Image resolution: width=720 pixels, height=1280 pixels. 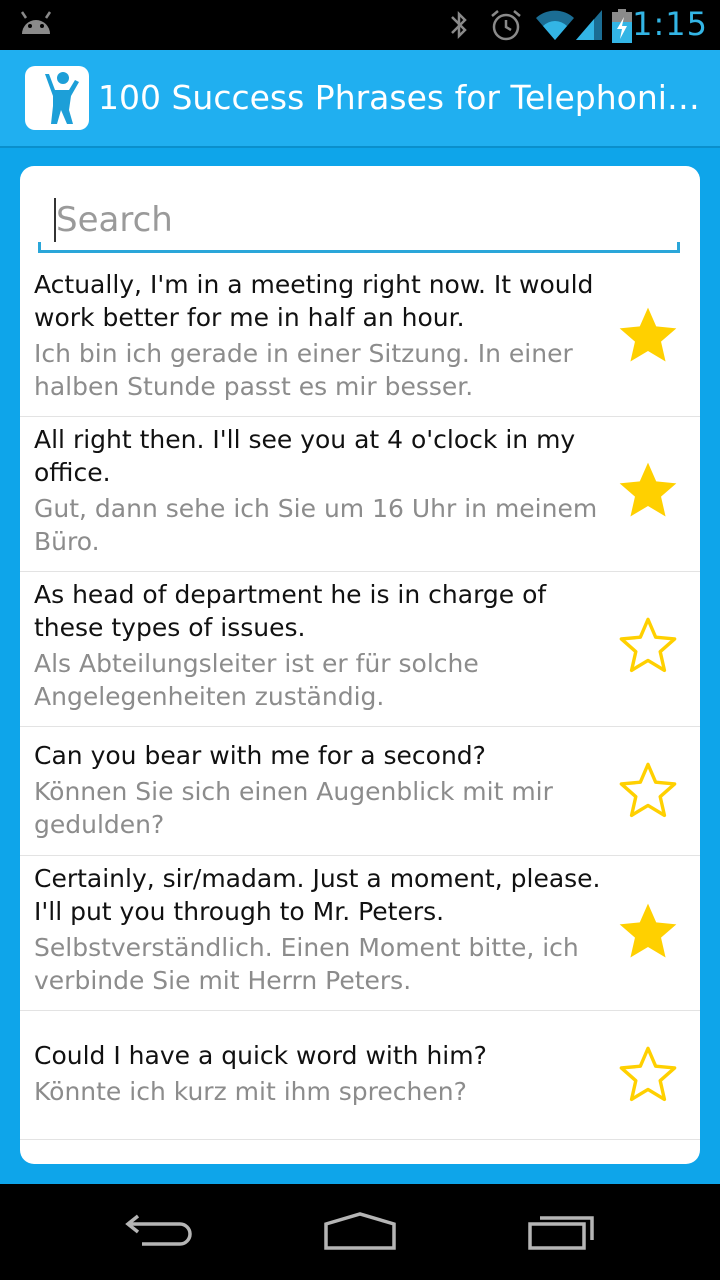 What do you see at coordinates (160, 1230) in the screenshot?
I see `back-icon` at bounding box center [160, 1230].